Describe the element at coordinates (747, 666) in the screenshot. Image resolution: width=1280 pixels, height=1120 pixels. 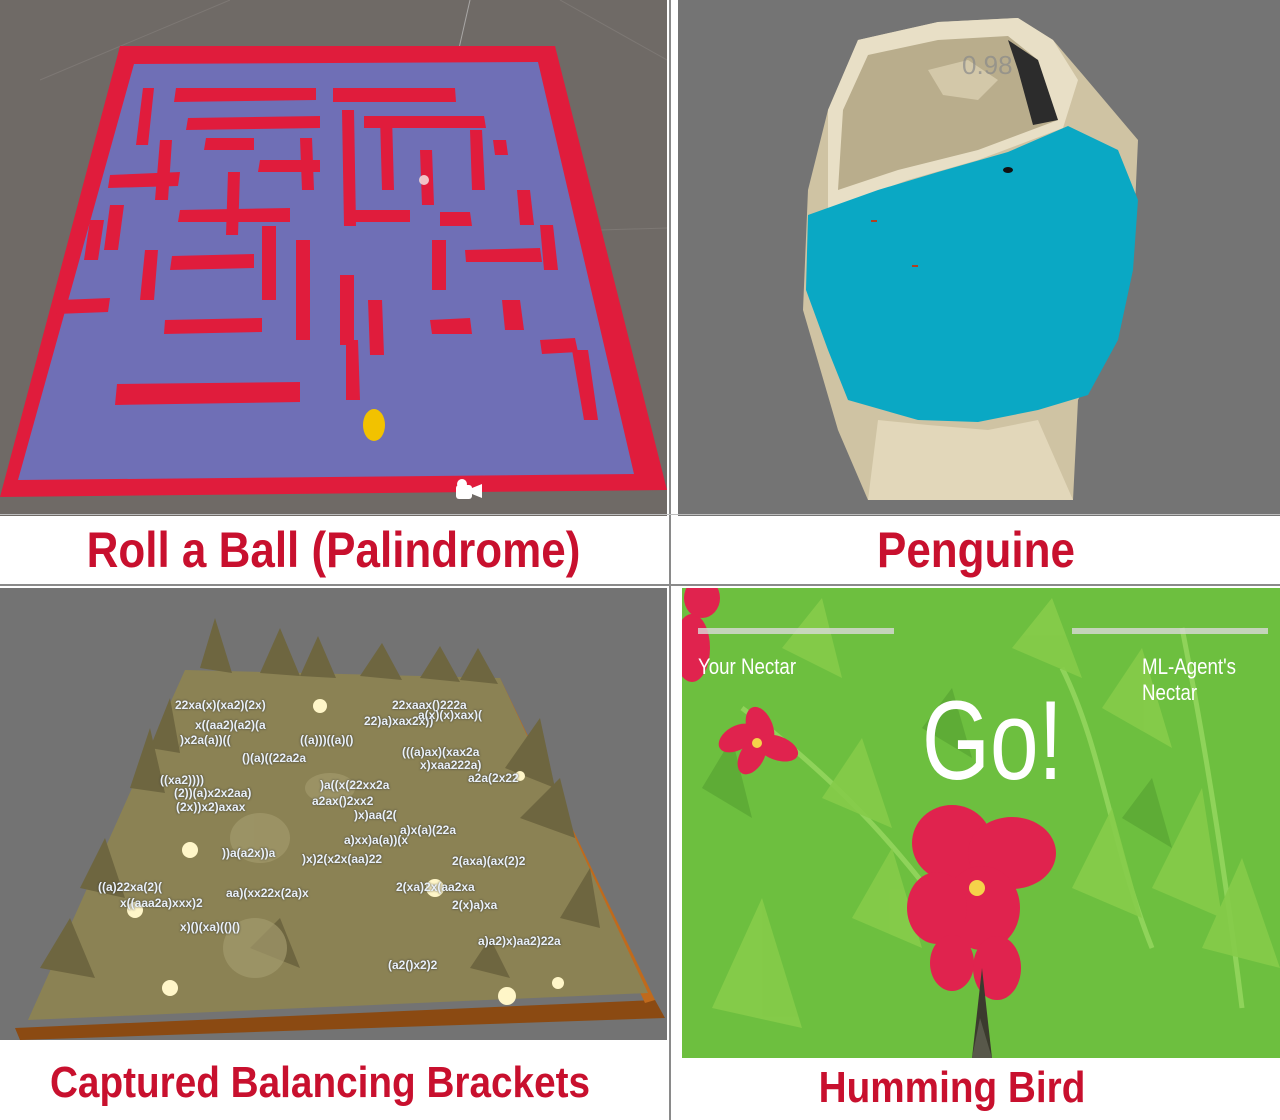
I see `your-nectar-label: Your Nectar` at that location.